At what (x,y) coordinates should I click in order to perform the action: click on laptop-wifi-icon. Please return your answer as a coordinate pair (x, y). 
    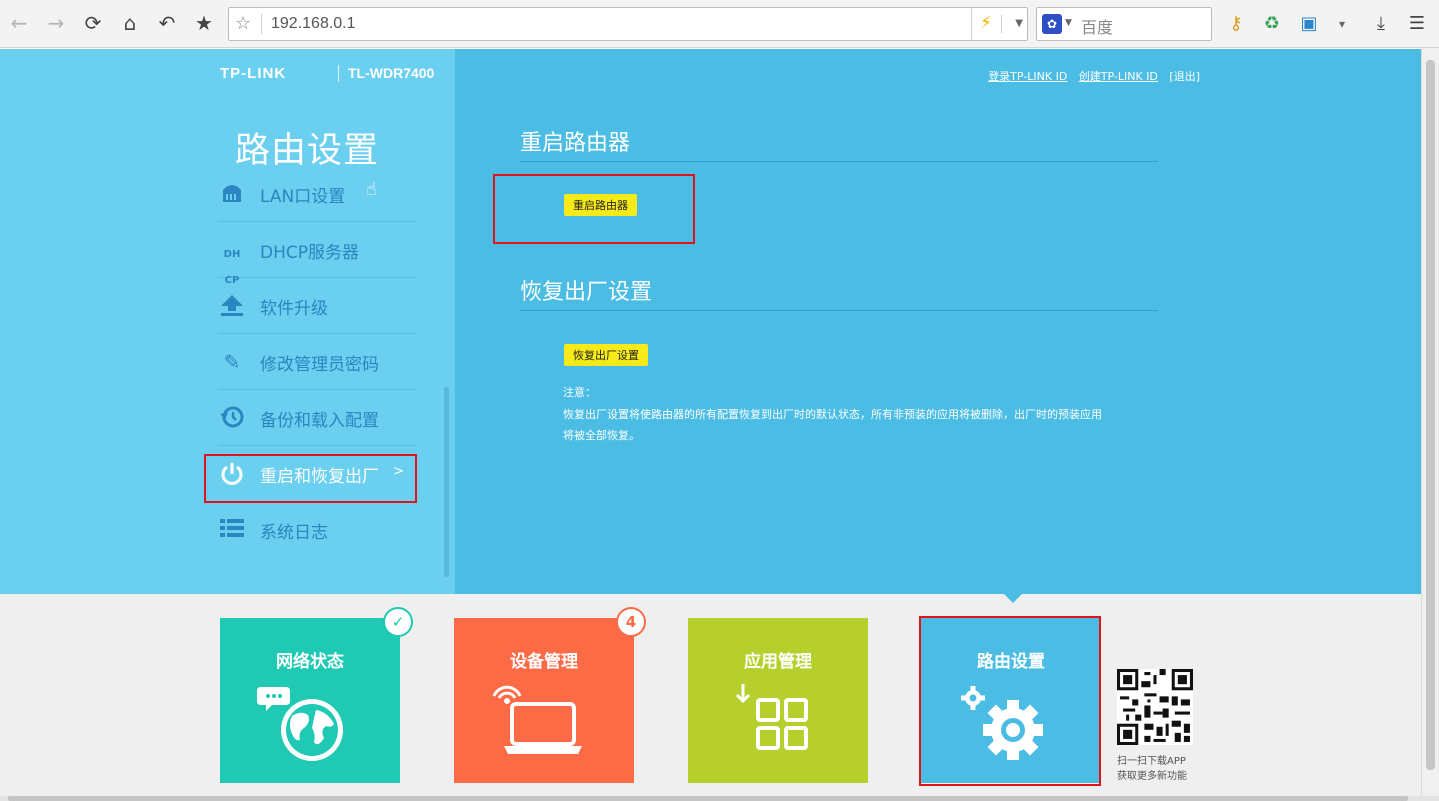
    Looking at the image, I should click on (537, 719).